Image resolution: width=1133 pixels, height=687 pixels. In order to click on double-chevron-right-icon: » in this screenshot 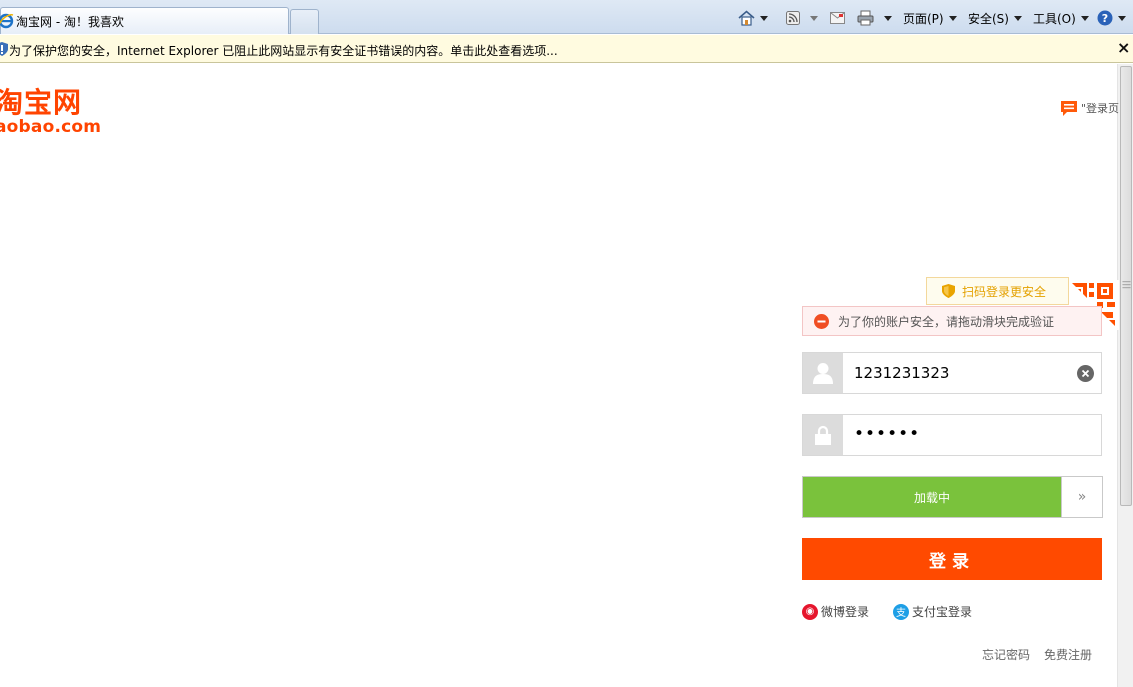, I will do `click(1082, 497)`.